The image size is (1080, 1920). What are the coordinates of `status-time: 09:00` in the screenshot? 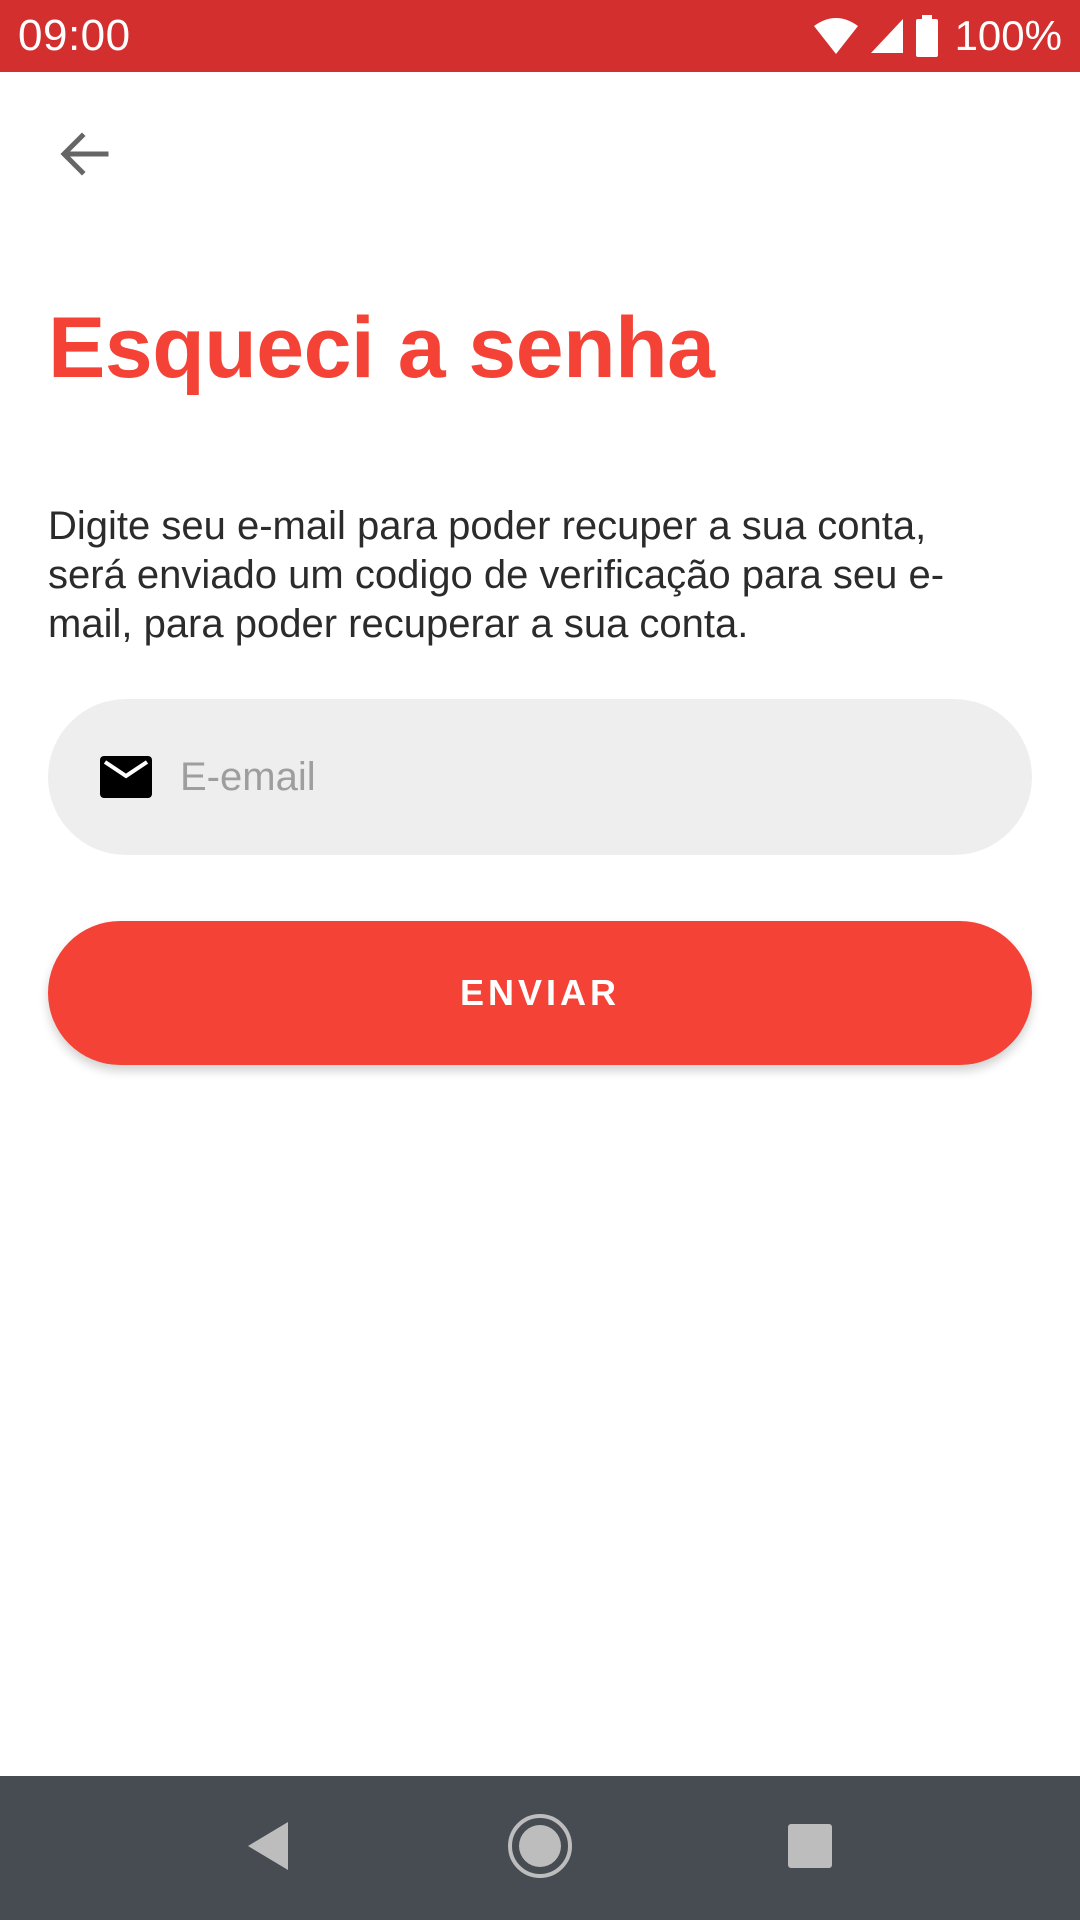 It's located at (74, 35).